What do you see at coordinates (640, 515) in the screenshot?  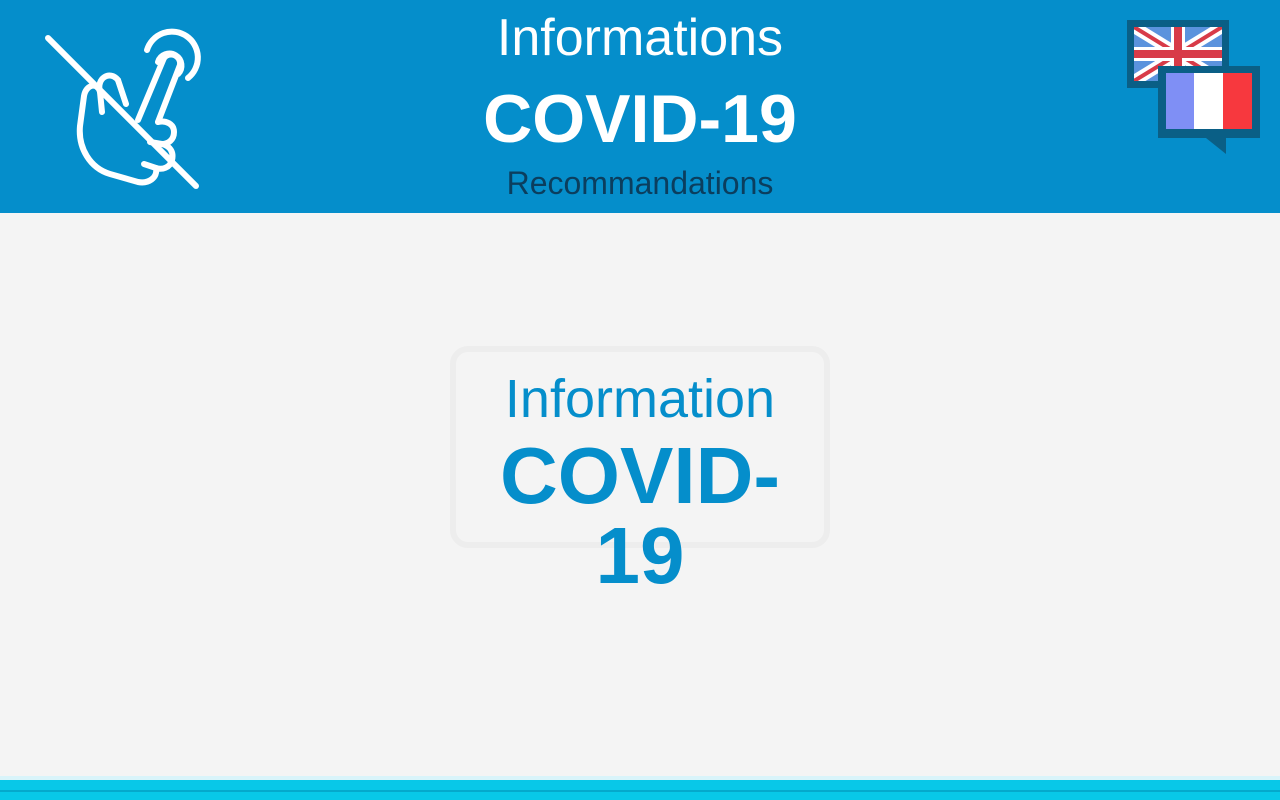 I see `card-title-line2: COVID-19` at bounding box center [640, 515].